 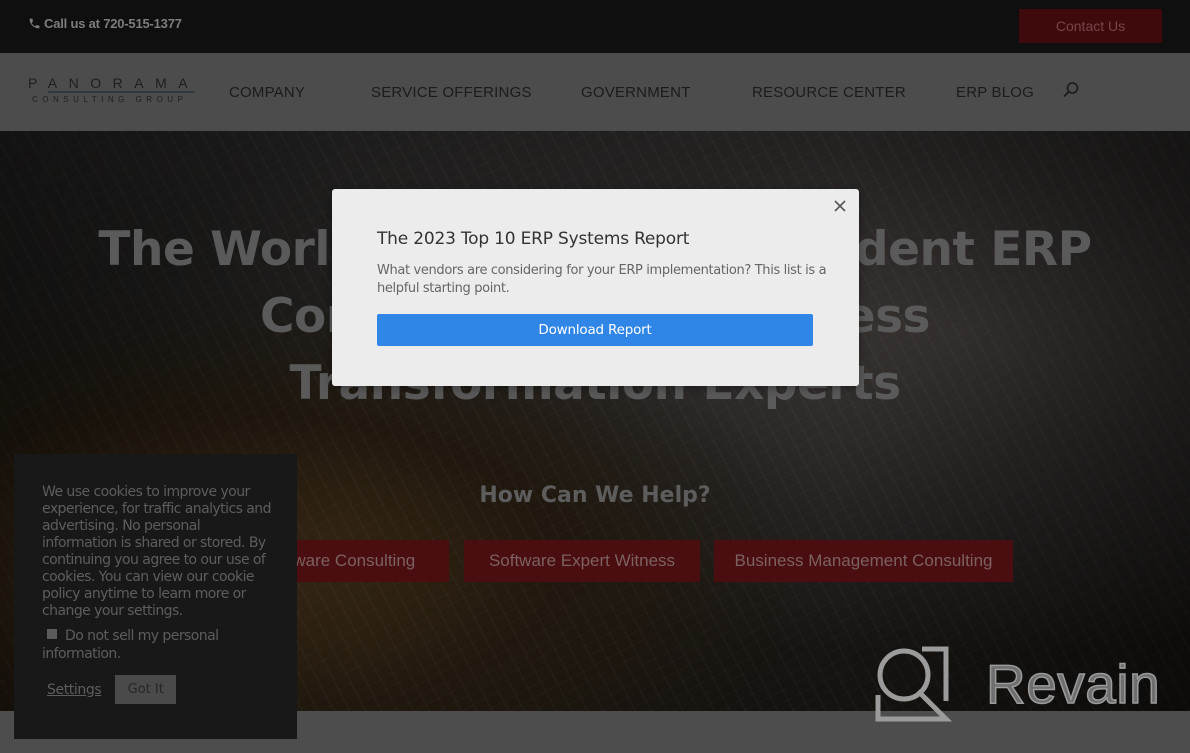 What do you see at coordinates (130, 645) in the screenshot?
I see `do-not-sell-label: Do not sell my personal information.` at bounding box center [130, 645].